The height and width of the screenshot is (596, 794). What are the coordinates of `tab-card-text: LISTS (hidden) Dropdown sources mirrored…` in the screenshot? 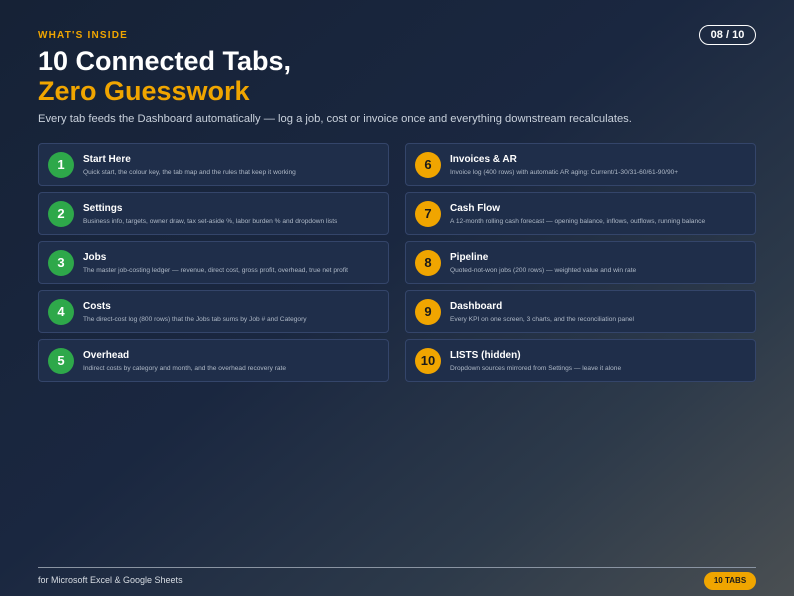 It's located at (535, 361).